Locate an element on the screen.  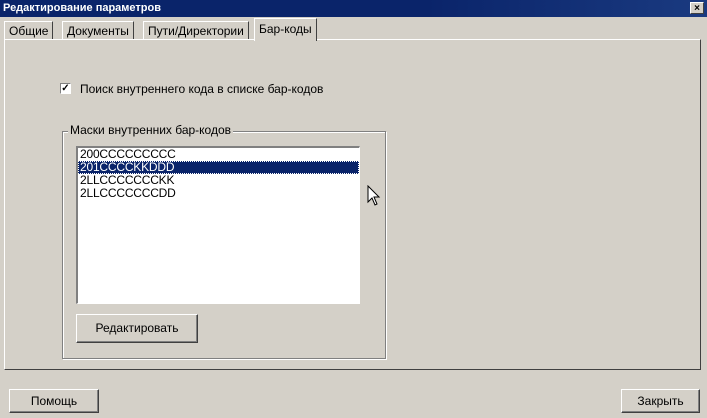
close-icon: × is located at coordinates (697, 8).